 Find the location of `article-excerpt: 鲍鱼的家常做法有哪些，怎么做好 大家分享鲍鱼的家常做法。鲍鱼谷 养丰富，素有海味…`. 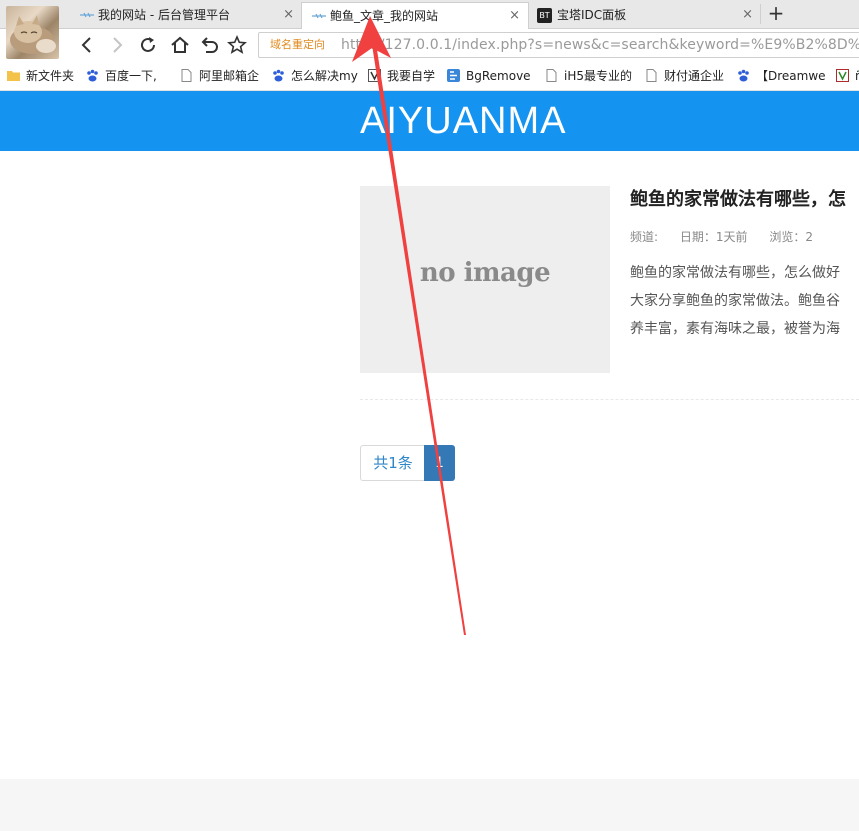

article-excerpt: 鲍鱼的家常做法有哪些，怎么做好 大家分享鲍鱼的家常做法。鲍鱼谷 养丰富，素有海味… is located at coordinates (744, 301).